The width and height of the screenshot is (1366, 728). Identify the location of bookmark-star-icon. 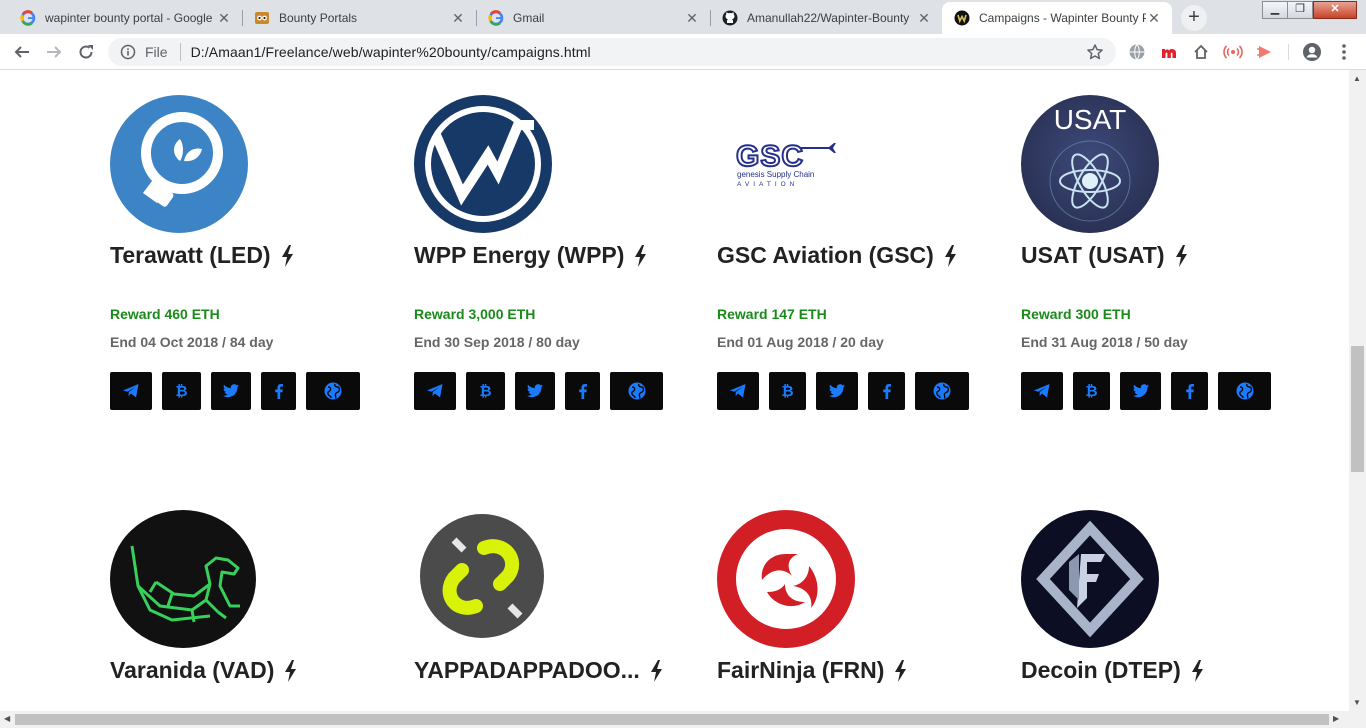
(1095, 53).